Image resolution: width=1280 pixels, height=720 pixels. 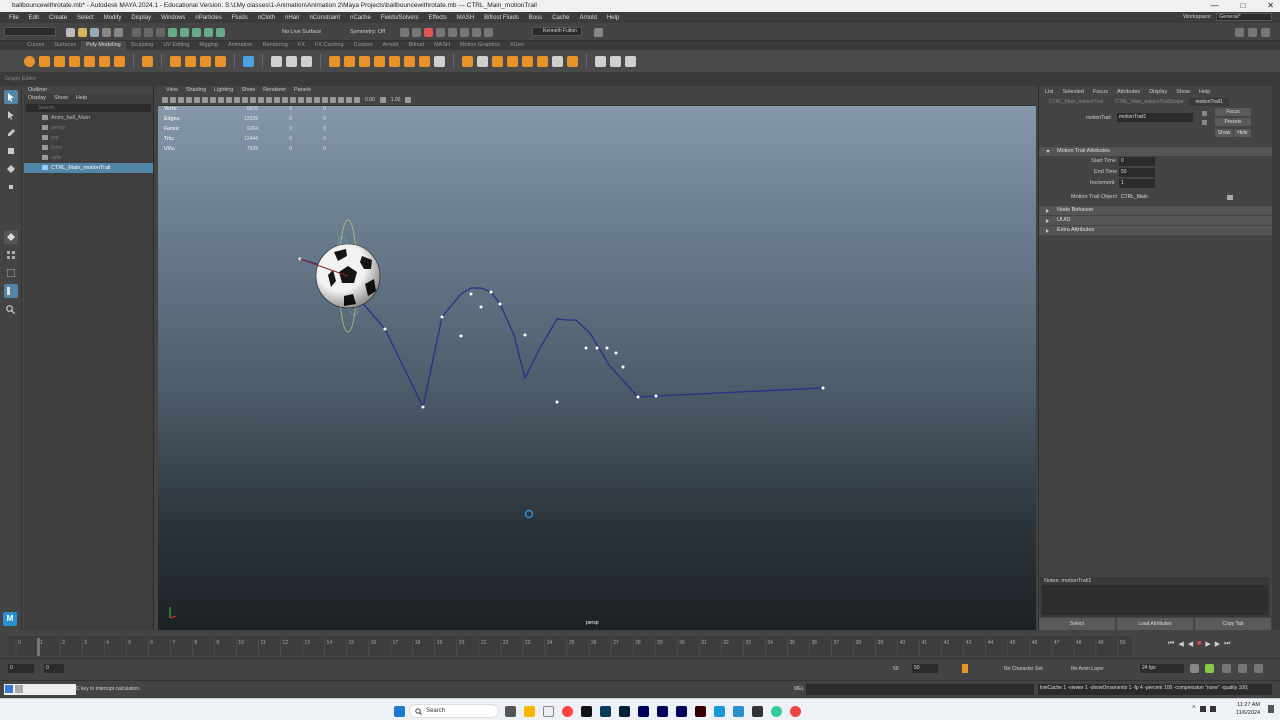 I want to click on menu-nconstraint: nConstraint, so click(x=324, y=18).